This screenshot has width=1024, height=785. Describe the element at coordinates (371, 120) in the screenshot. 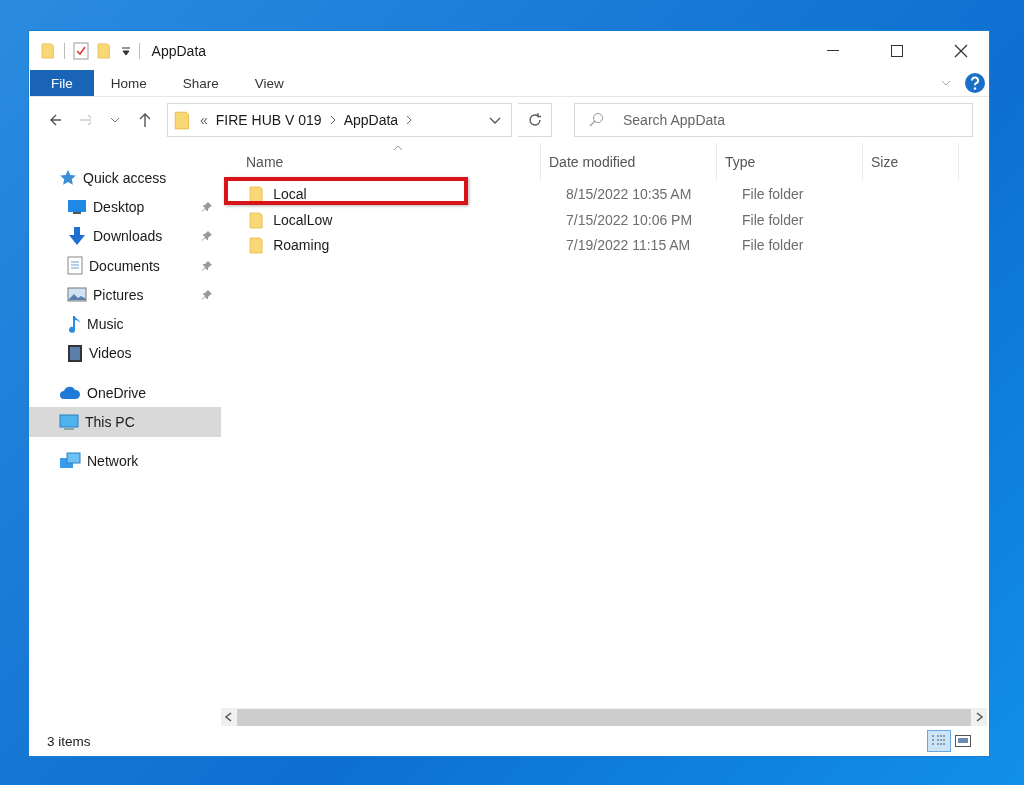

I see `breadcrumb: AppData` at that location.